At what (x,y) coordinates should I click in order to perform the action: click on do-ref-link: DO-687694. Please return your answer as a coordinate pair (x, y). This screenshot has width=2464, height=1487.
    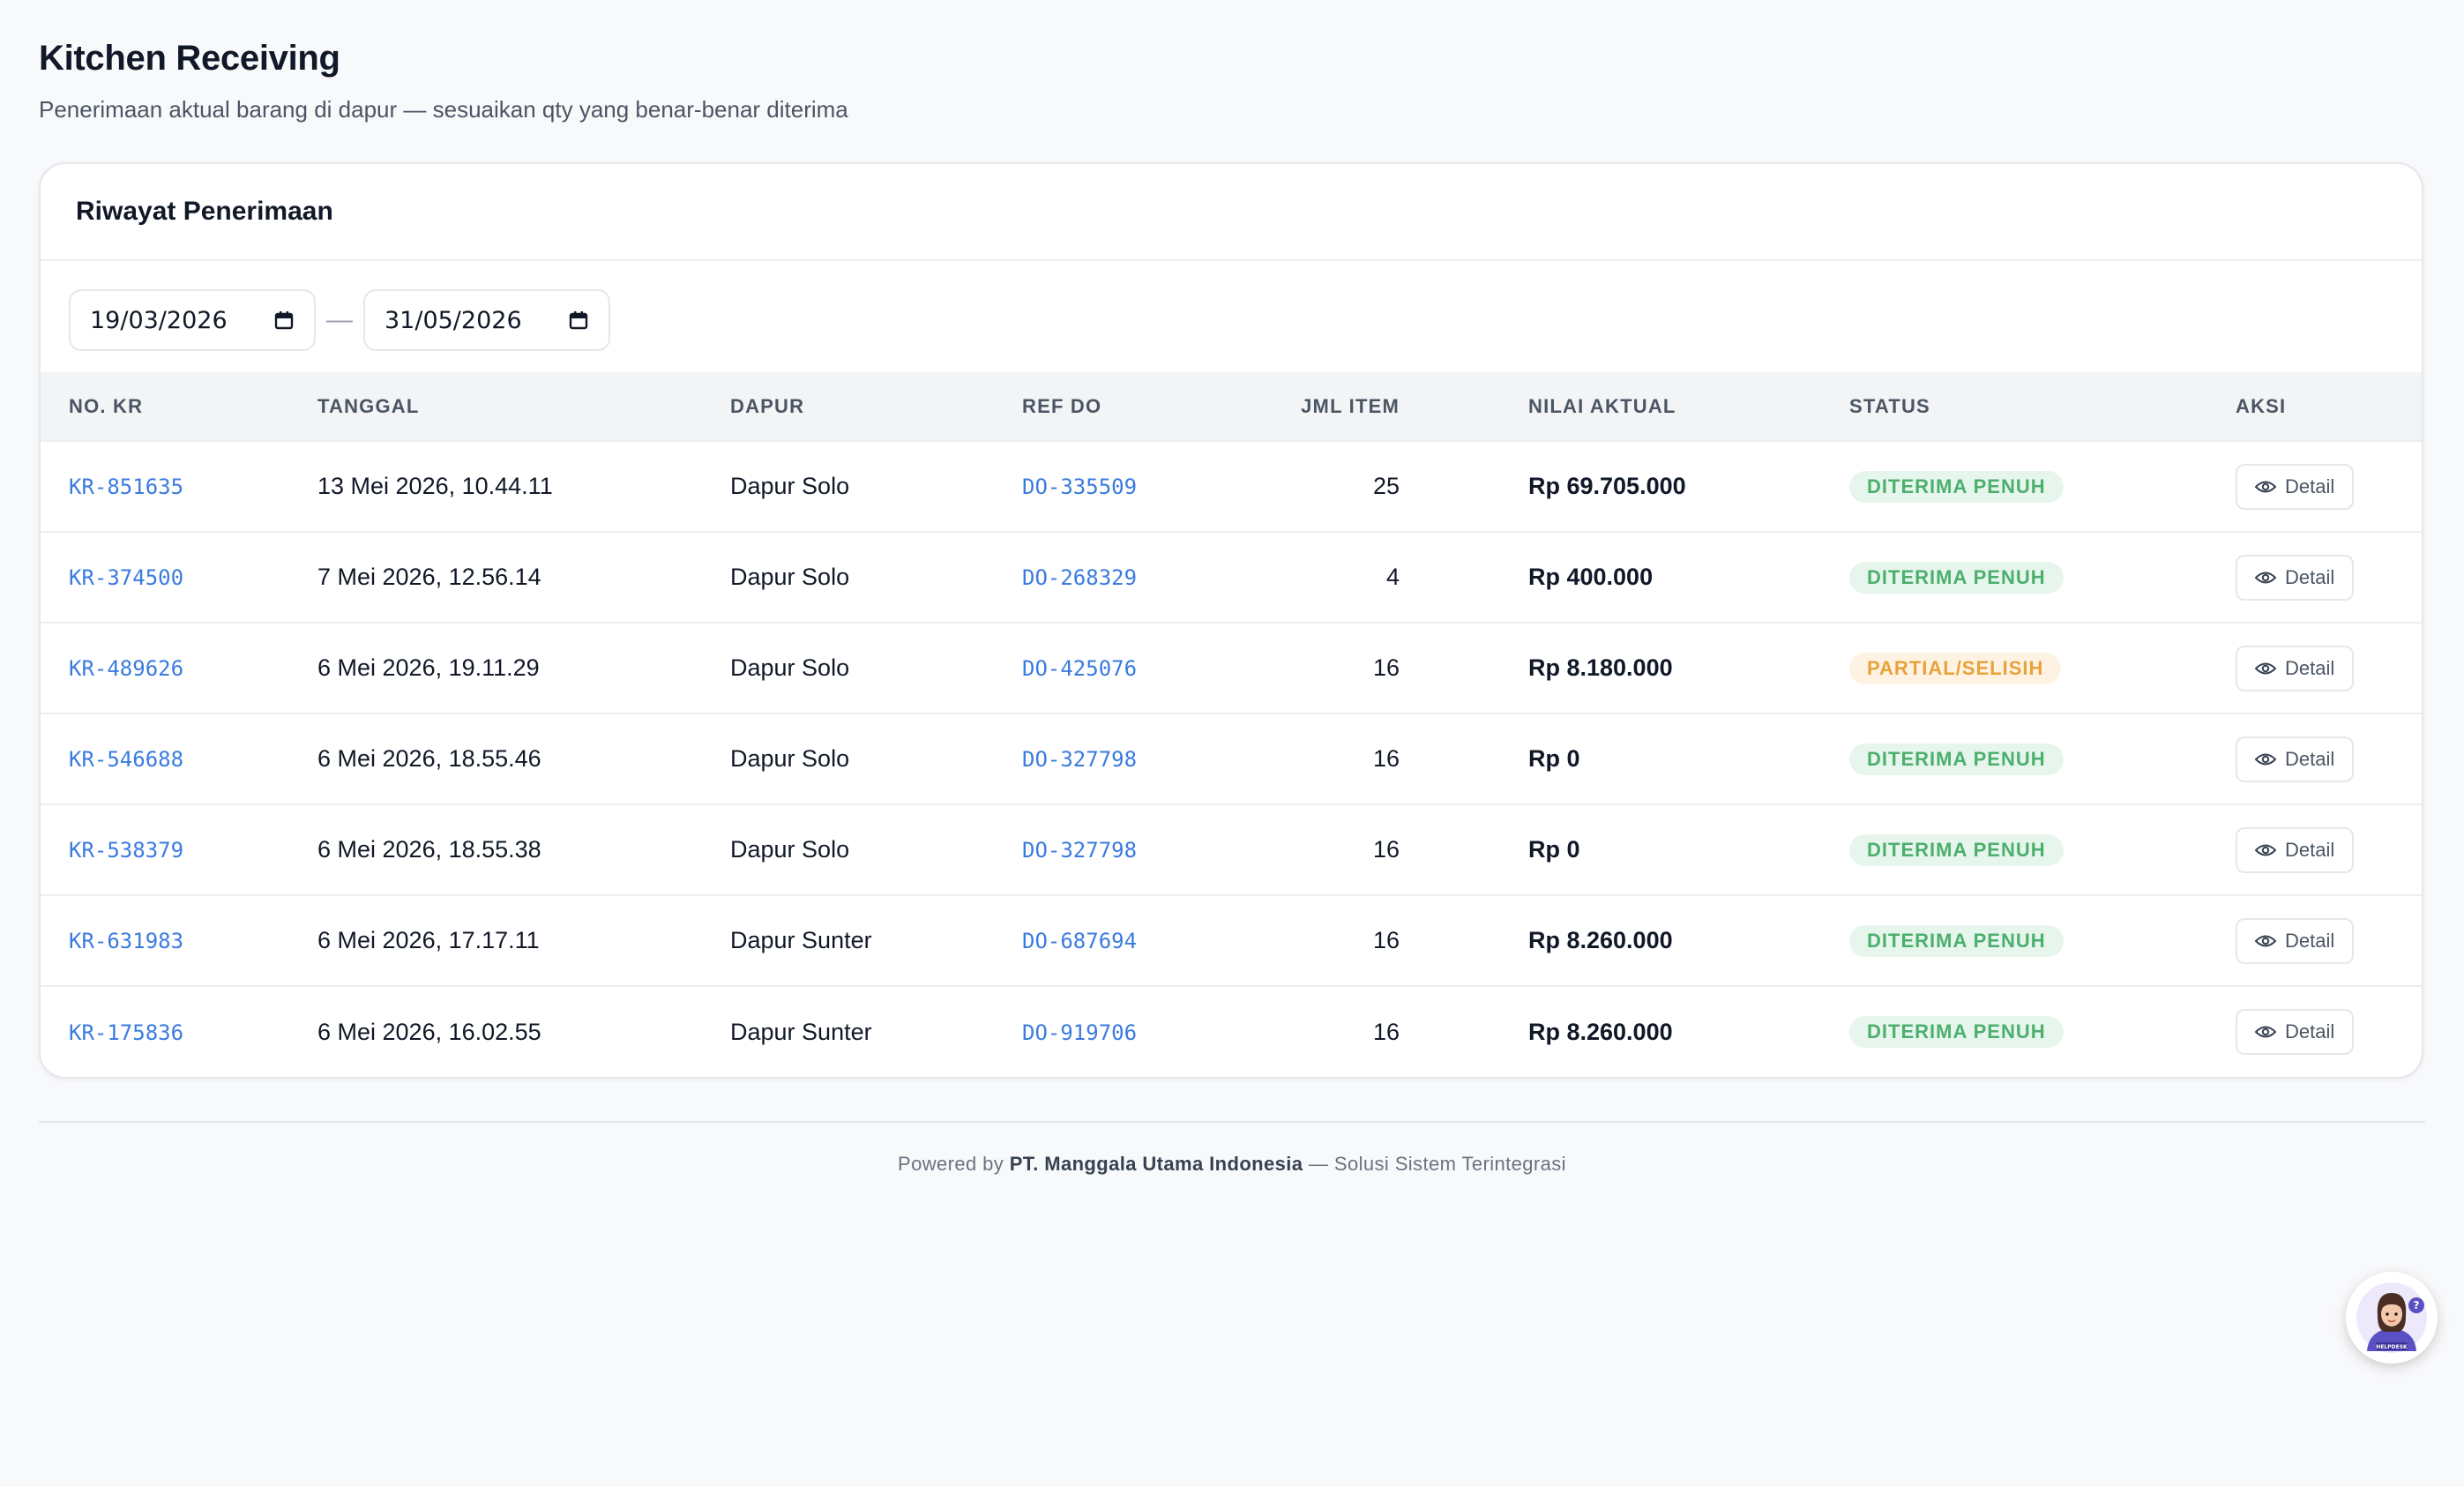
    Looking at the image, I should click on (1079, 941).